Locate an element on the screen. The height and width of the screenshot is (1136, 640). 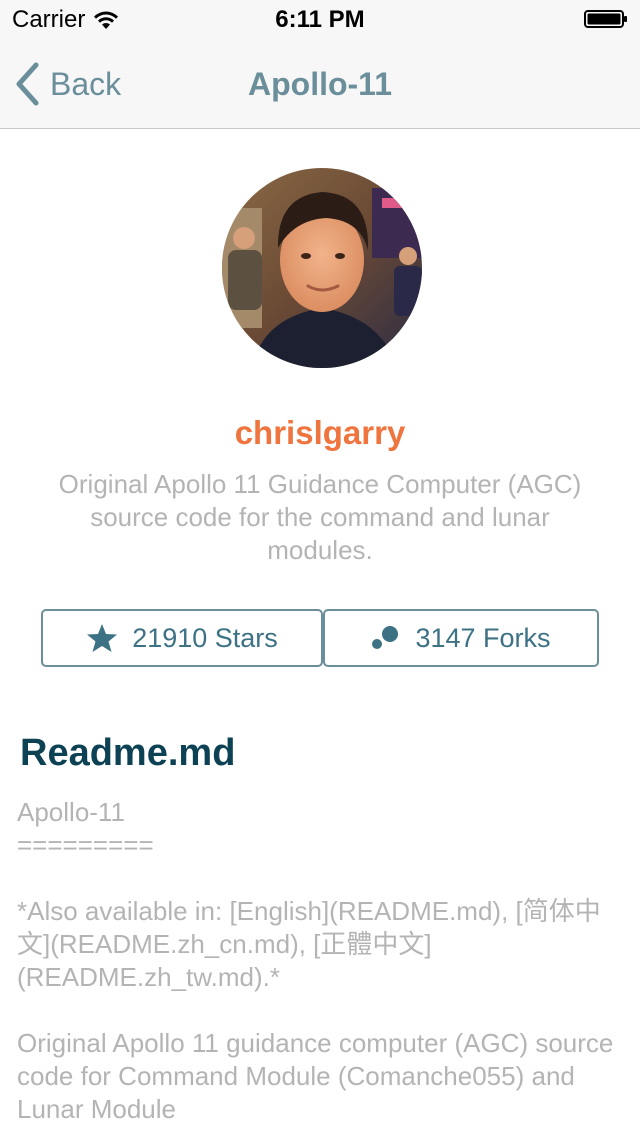
username: chrislgarry is located at coordinates (320, 433).